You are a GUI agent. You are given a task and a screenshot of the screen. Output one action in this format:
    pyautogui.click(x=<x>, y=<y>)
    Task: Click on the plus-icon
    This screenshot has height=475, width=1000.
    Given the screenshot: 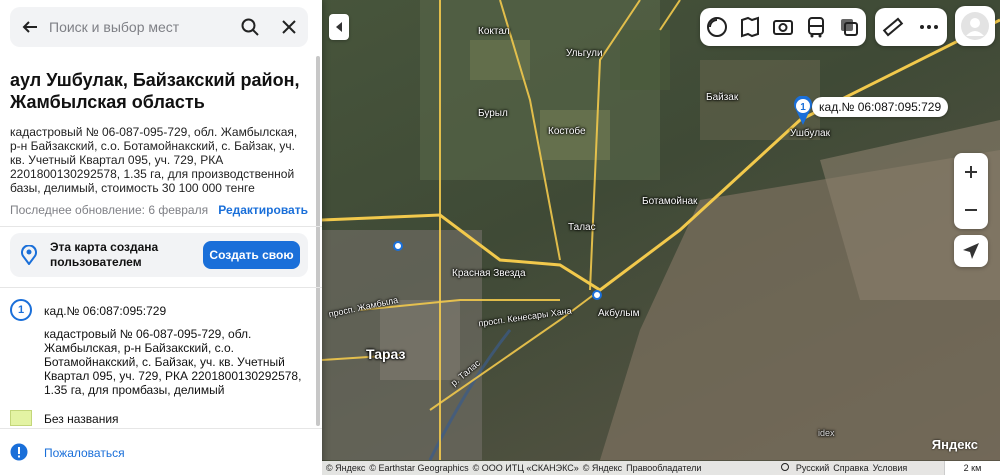 What is the action you would take?
    pyautogui.click(x=971, y=172)
    